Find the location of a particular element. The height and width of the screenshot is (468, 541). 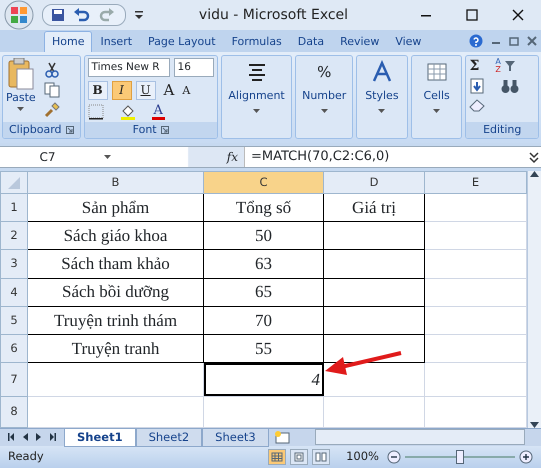

row-header: 5 is located at coordinates (14, 320).